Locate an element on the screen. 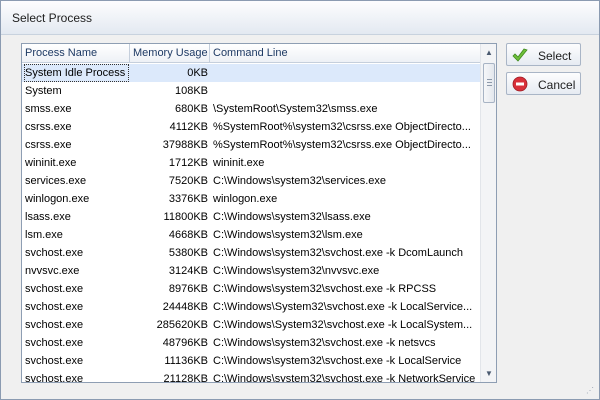 This screenshot has width=600, height=400. window-title: Select Process is located at coordinates (52, 18).